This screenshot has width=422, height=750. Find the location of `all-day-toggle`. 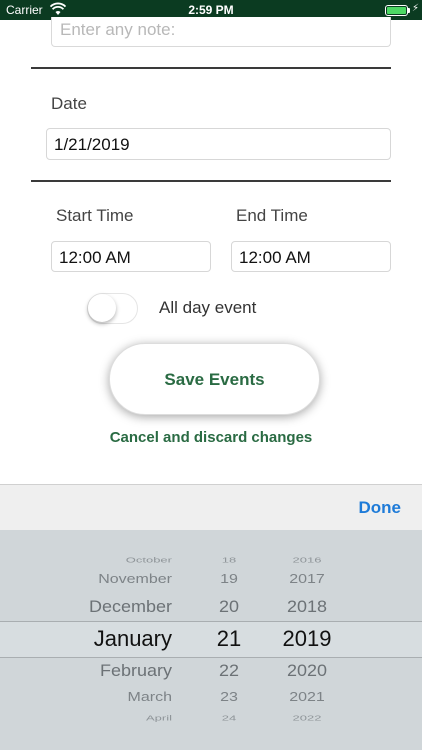

all-day-toggle is located at coordinates (112, 308).